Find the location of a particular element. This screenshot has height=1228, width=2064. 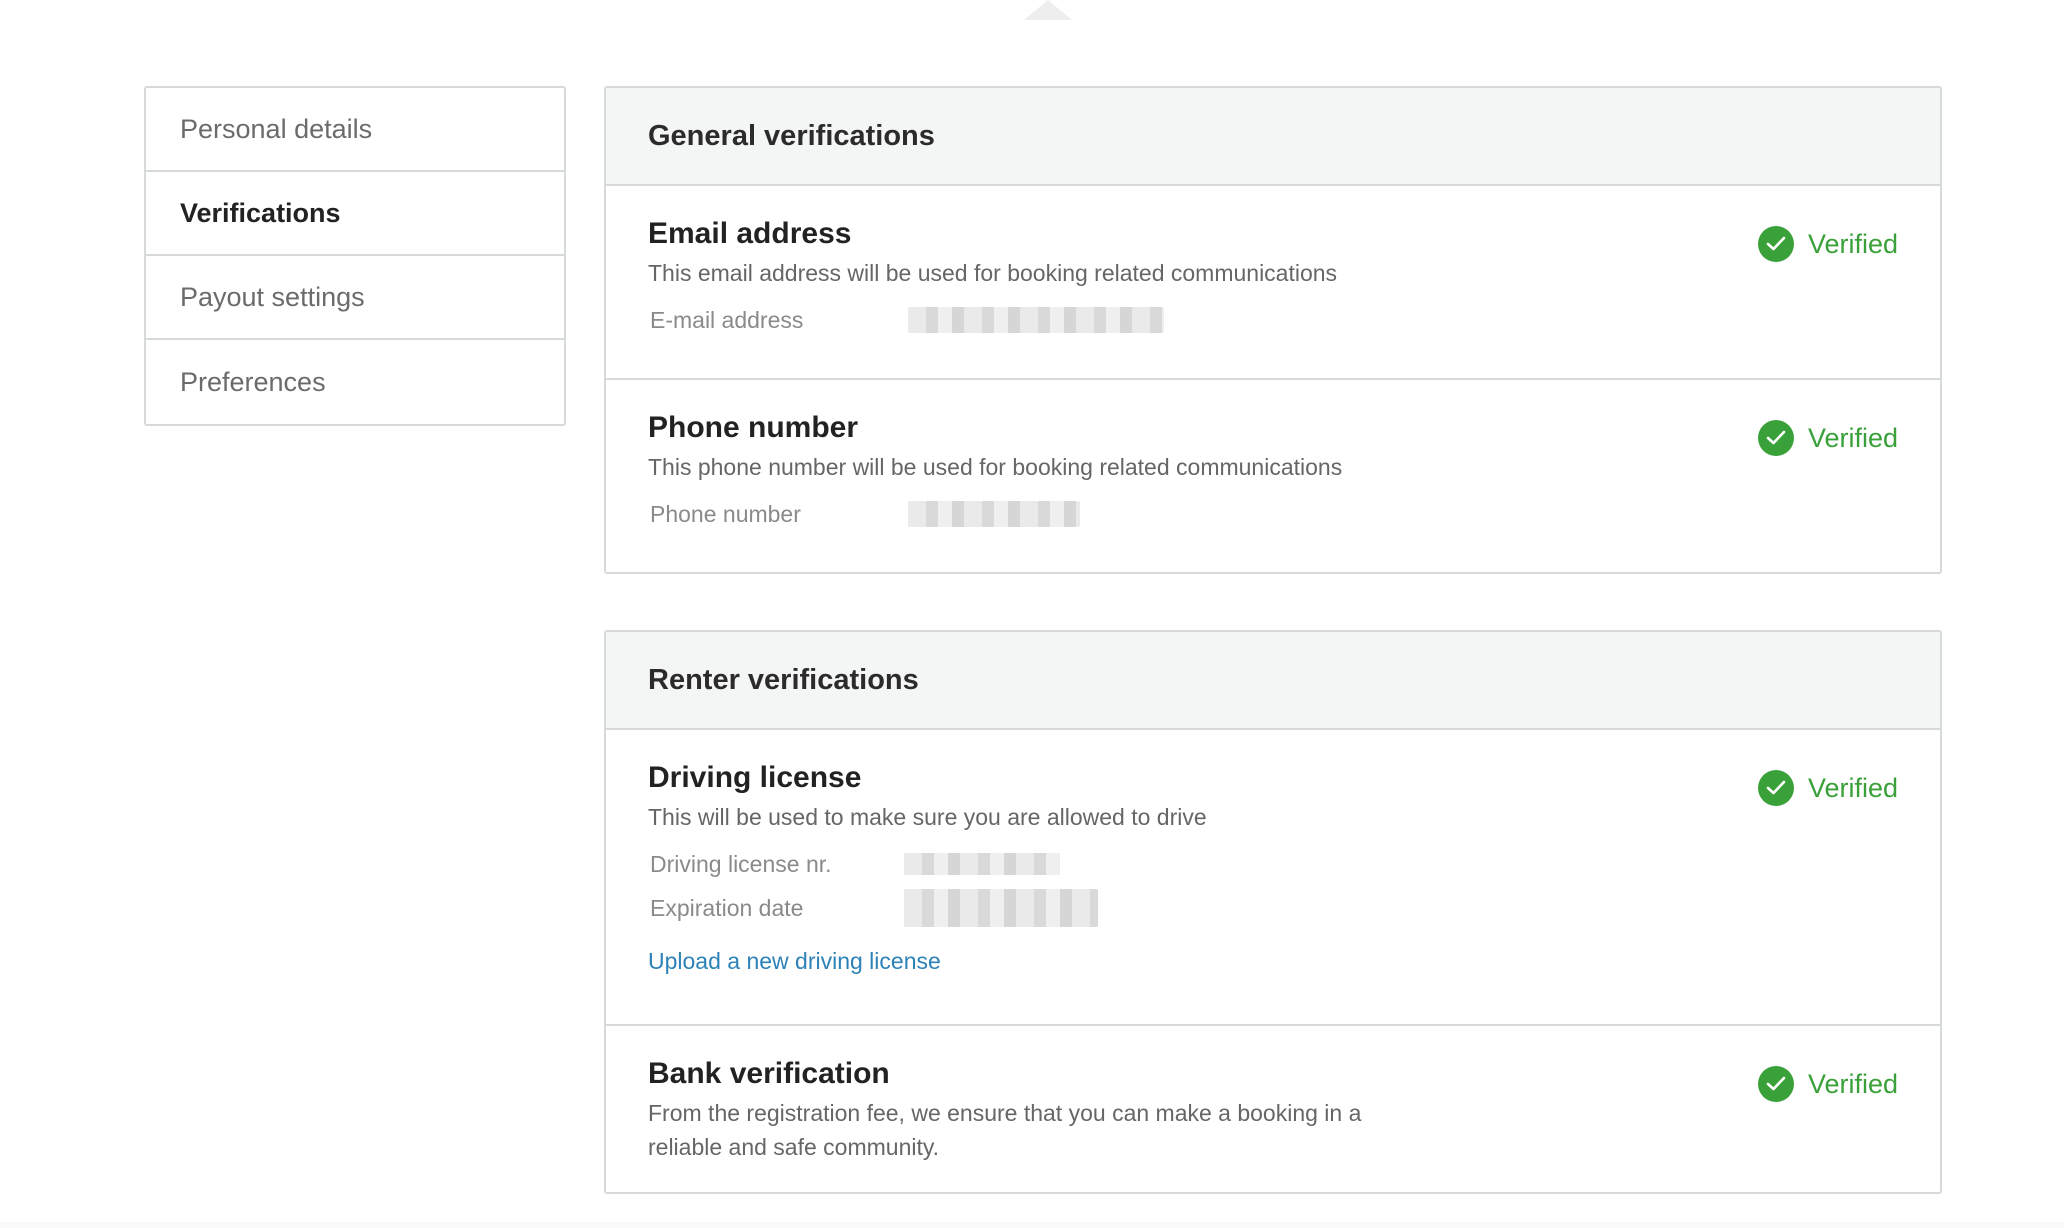

section-title: Driving license is located at coordinates (755, 777).